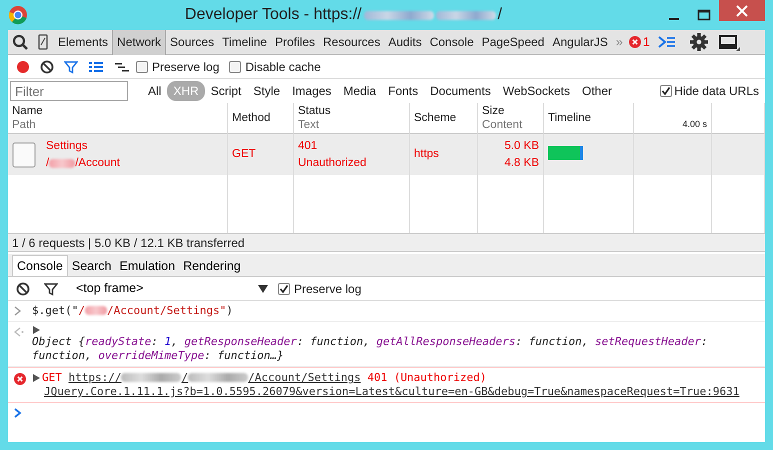 Image resolution: width=773 pixels, height=450 pixels. I want to click on error-message: GET https:// / /Account/Settings 401 (Unauthorized), so click(264, 378).